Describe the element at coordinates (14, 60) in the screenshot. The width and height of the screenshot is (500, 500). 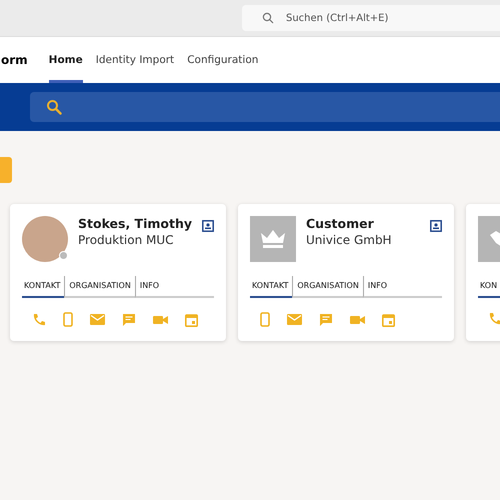
I see `app-title: orm` at that location.